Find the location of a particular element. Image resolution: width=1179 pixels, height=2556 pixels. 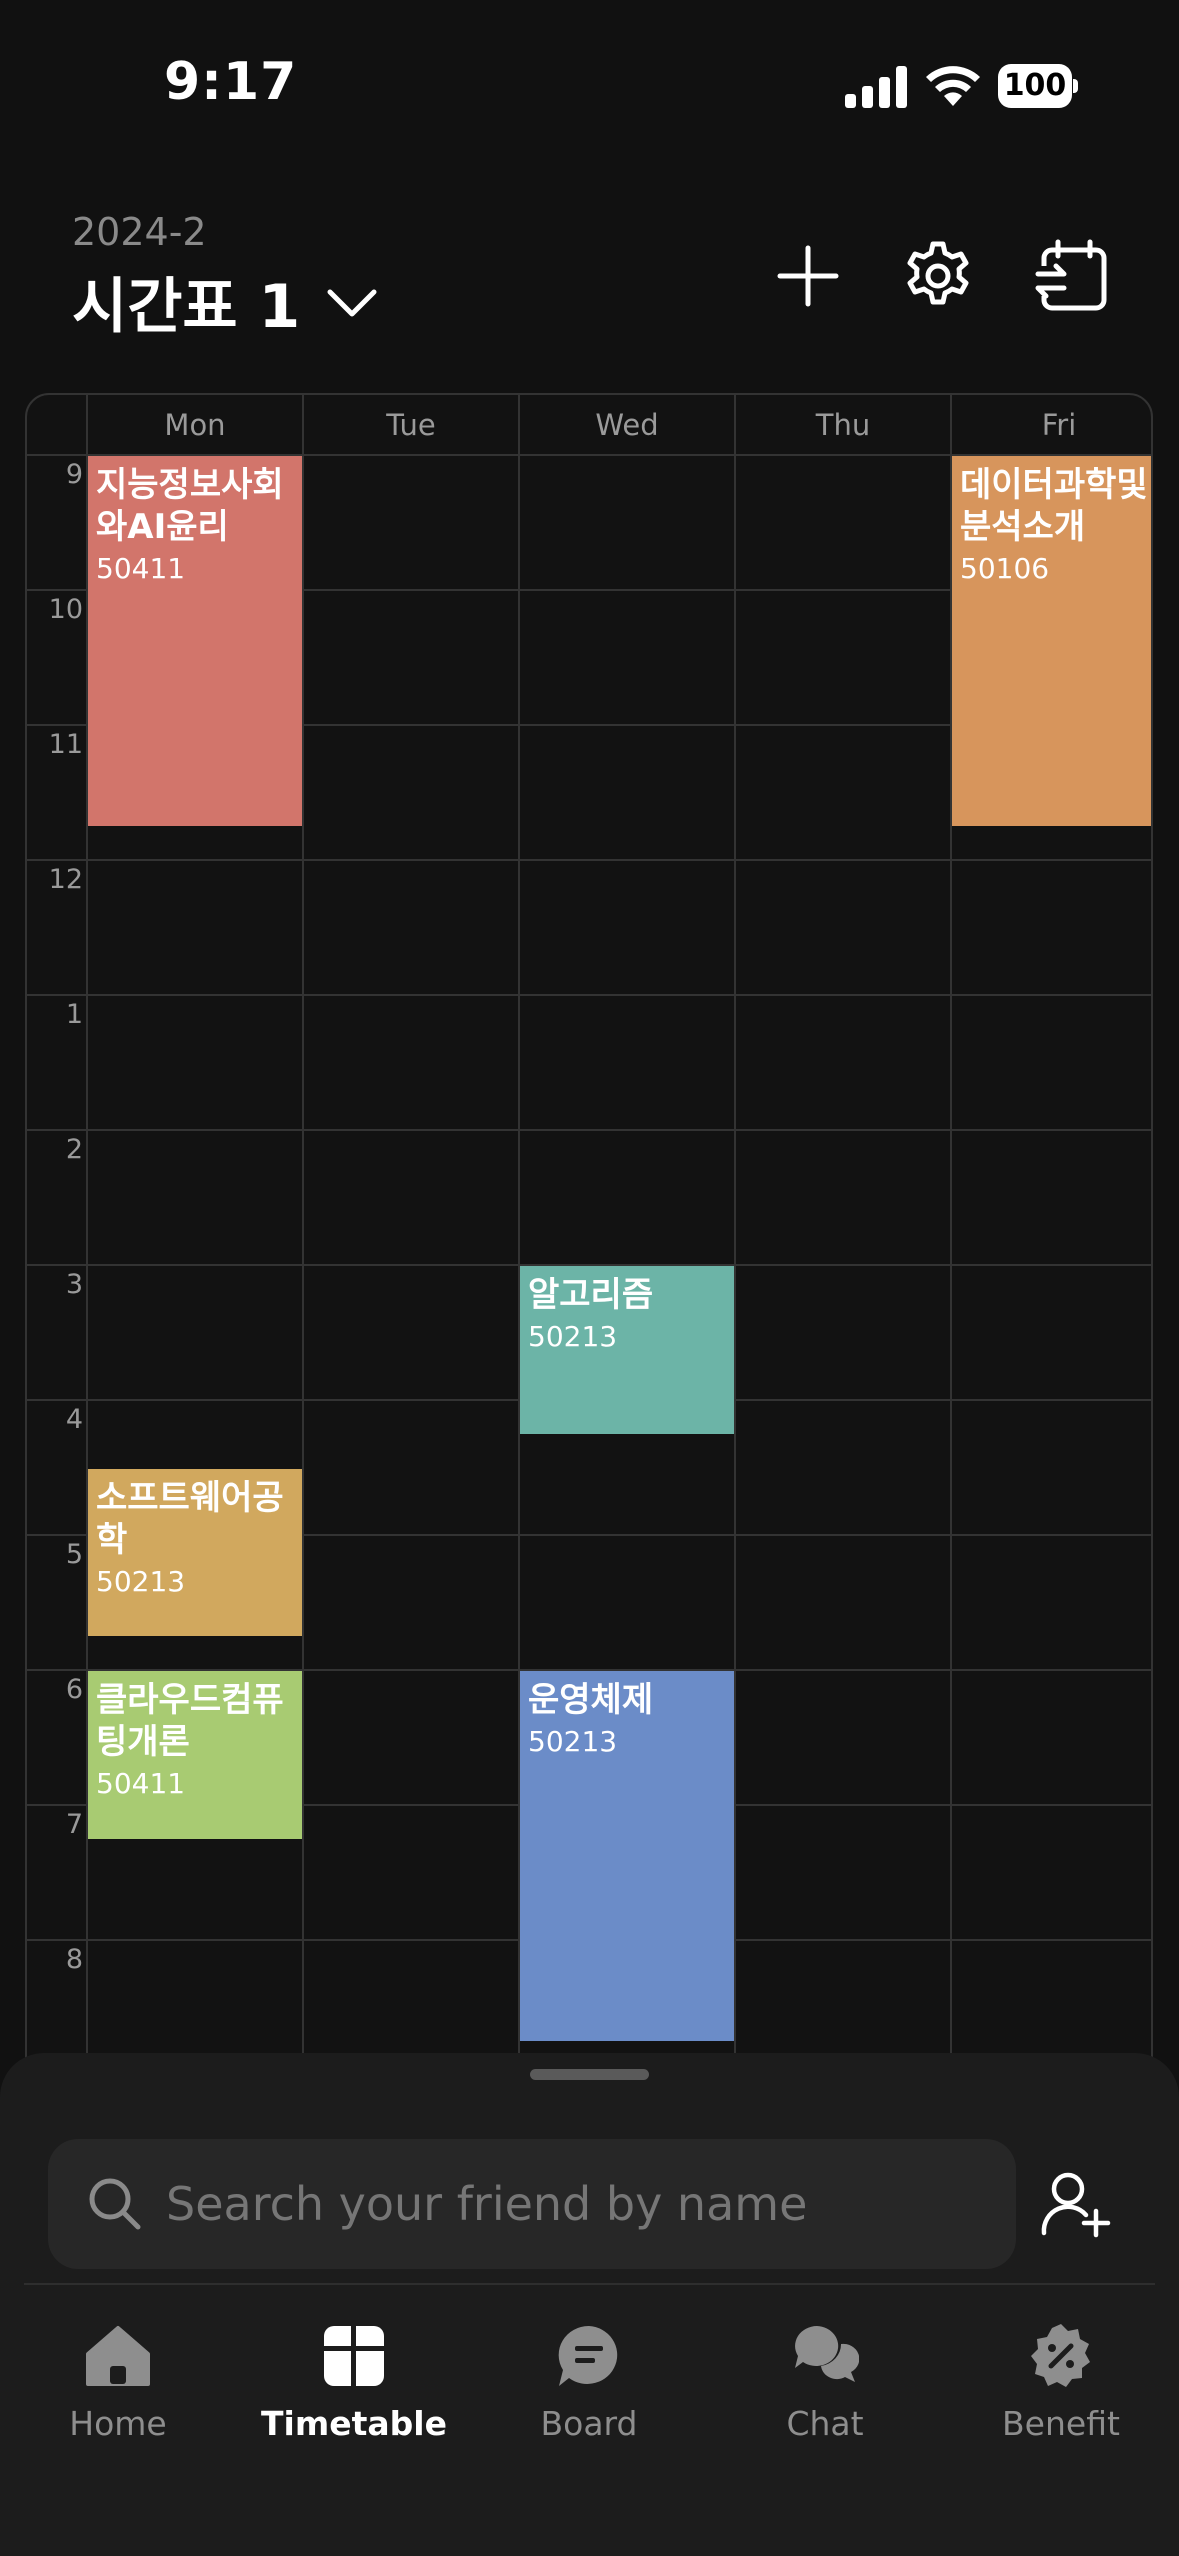

page-title: 시간표 1 is located at coordinates (186, 307).